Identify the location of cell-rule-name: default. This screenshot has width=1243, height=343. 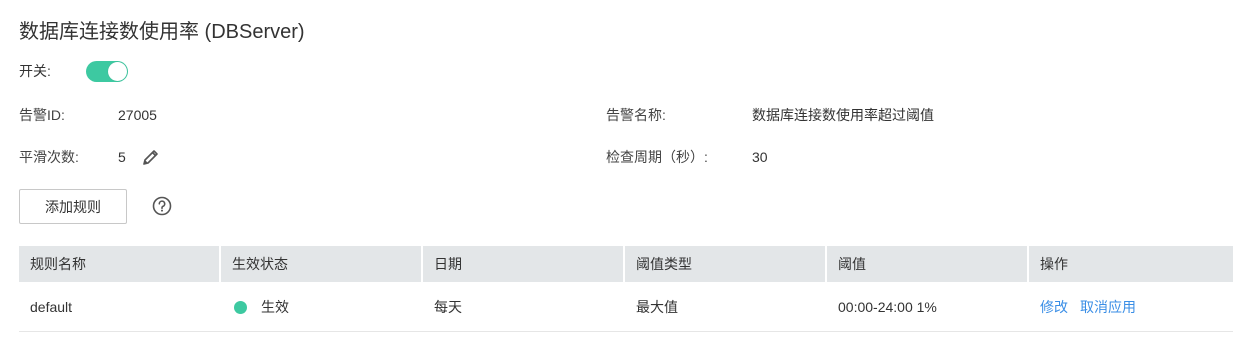
(51, 307).